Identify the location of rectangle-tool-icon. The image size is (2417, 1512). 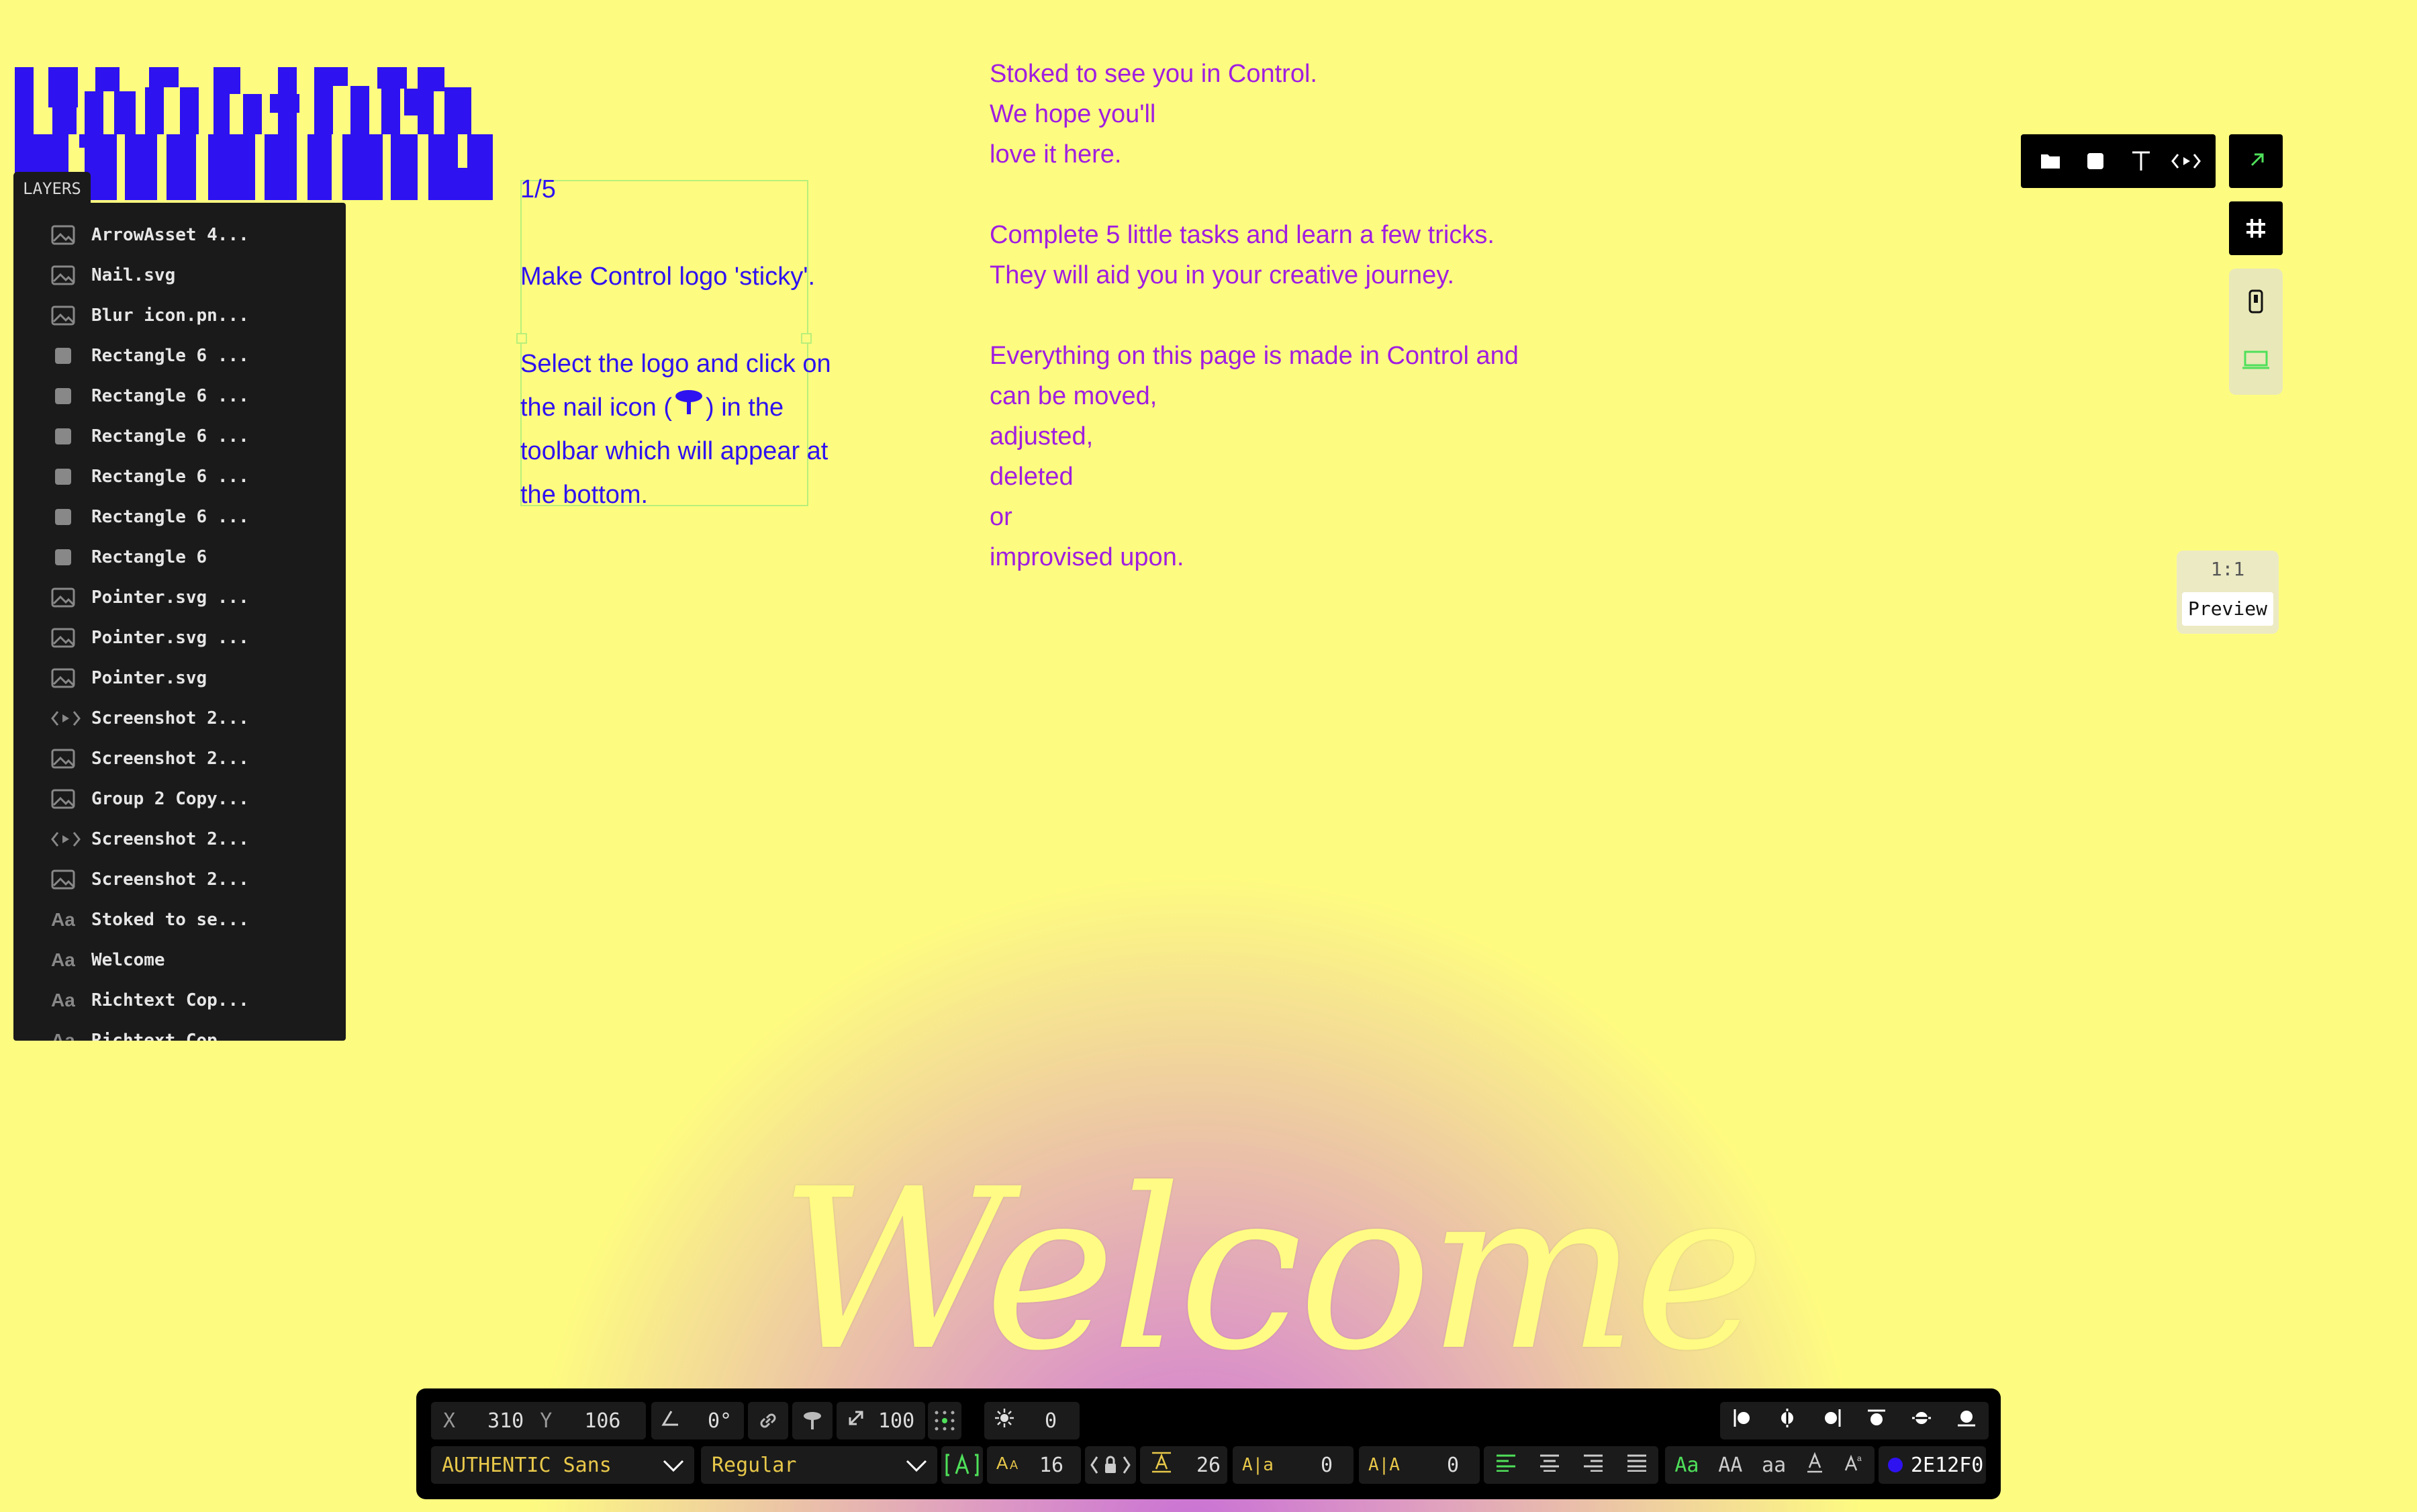
(2095, 161).